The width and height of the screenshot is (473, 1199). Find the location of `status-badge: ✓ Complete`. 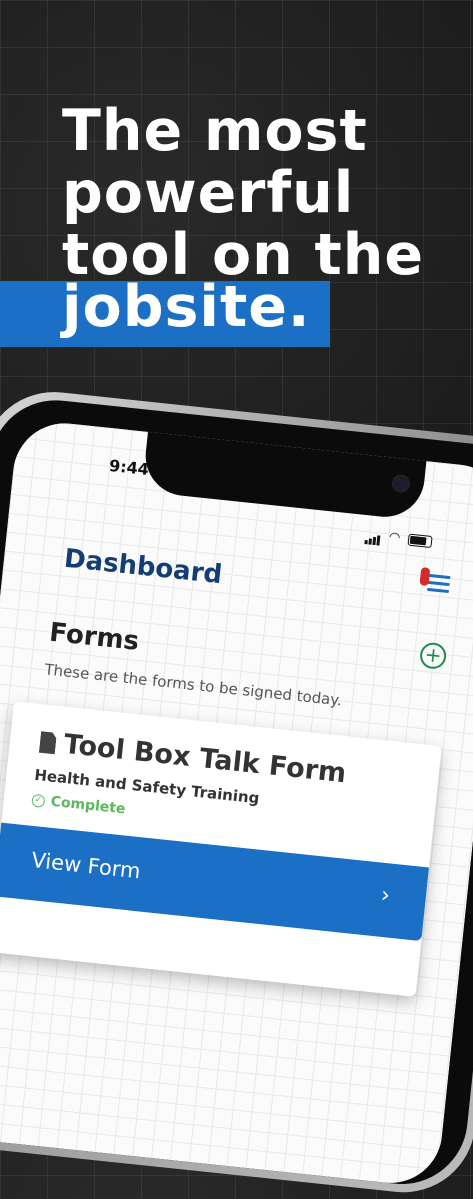

status-badge: ✓ Complete is located at coordinates (79, 805).